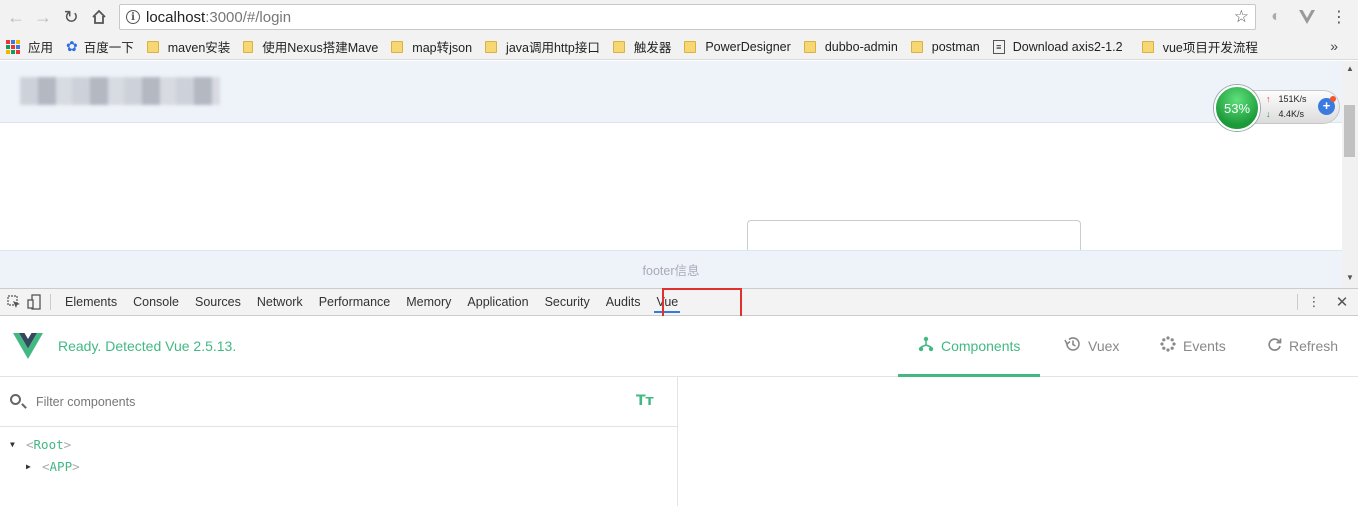  Describe the element at coordinates (48, 444) in the screenshot. I see `component-name: Root` at that location.